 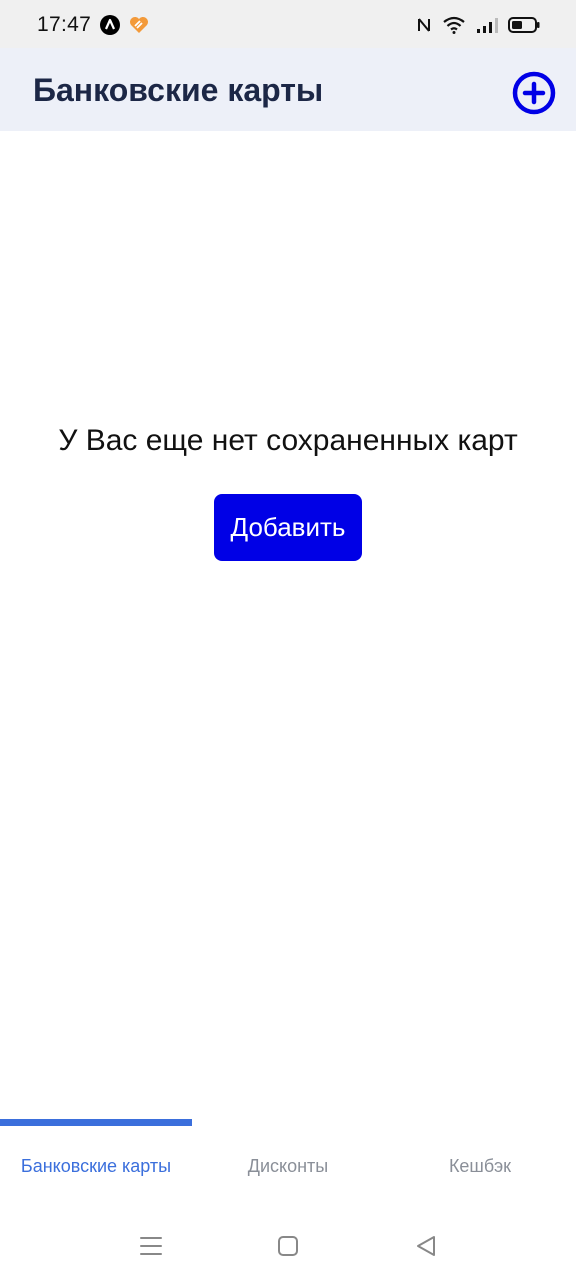 What do you see at coordinates (424, 25) in the screenshot?
I see `nfc-icon` at bounding box center [424, 25].